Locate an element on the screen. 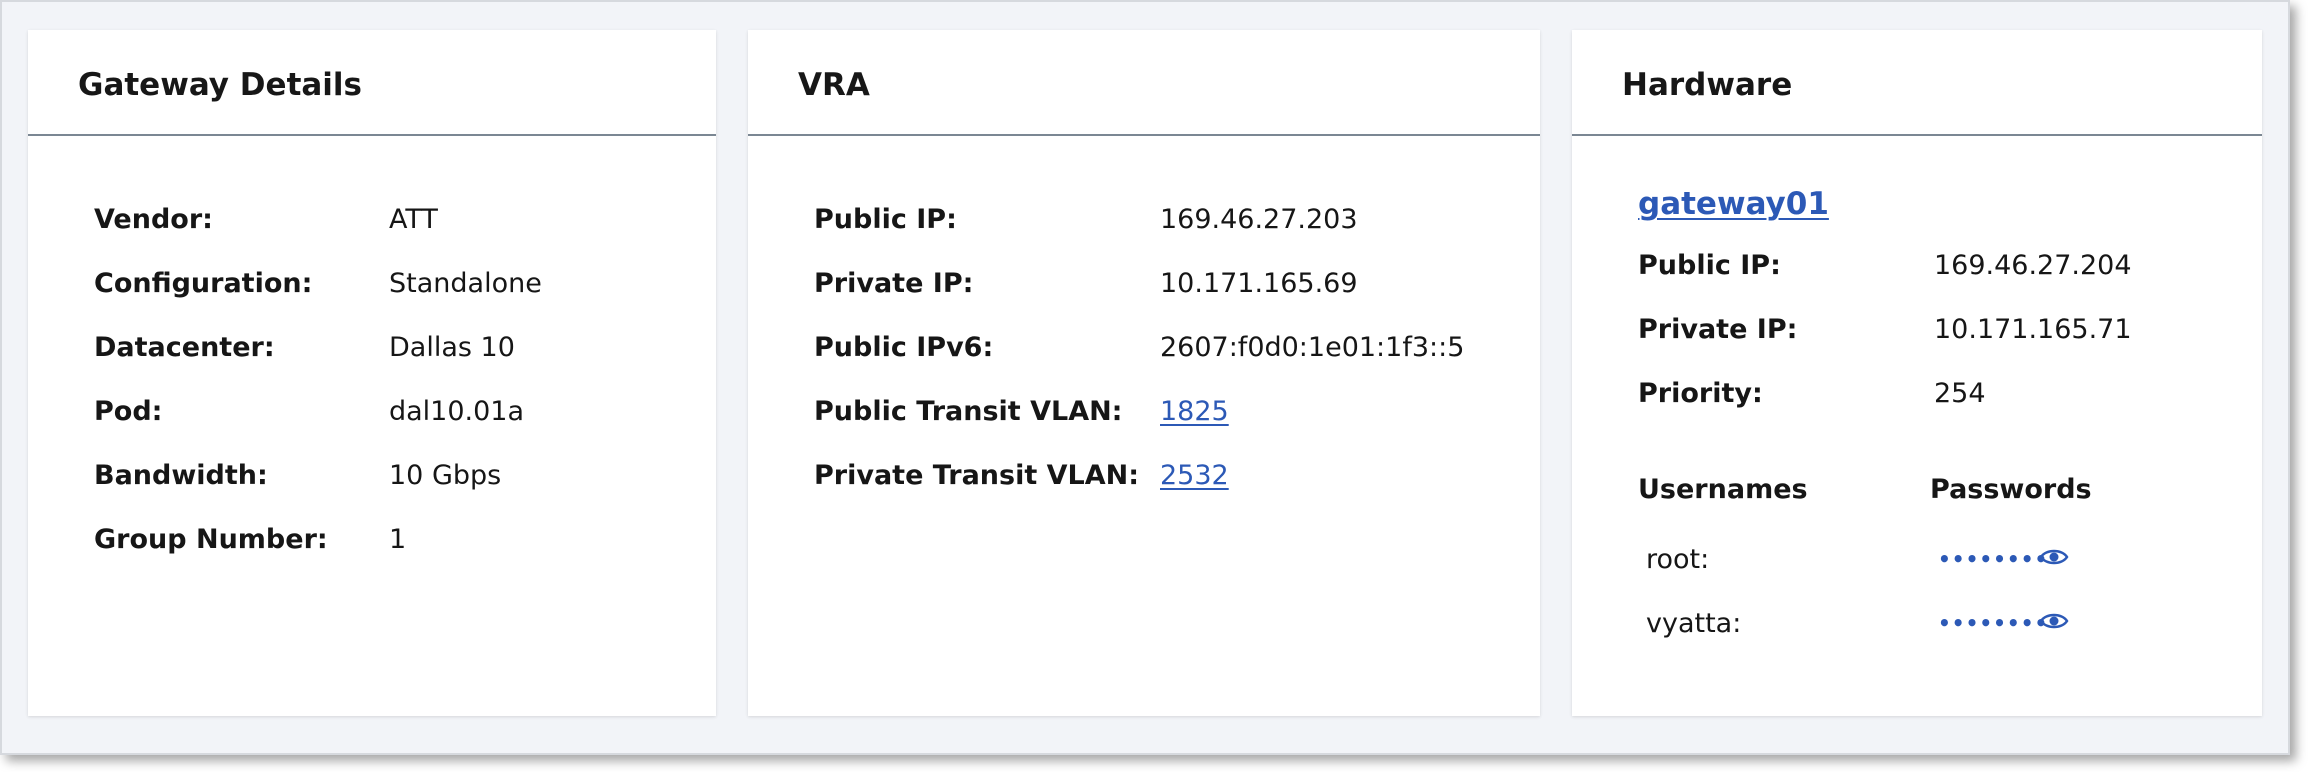 Image resolution: width=2308 pixels, height=772 pixels. priority-label: Priority: is located at coordinates (1700, 393).